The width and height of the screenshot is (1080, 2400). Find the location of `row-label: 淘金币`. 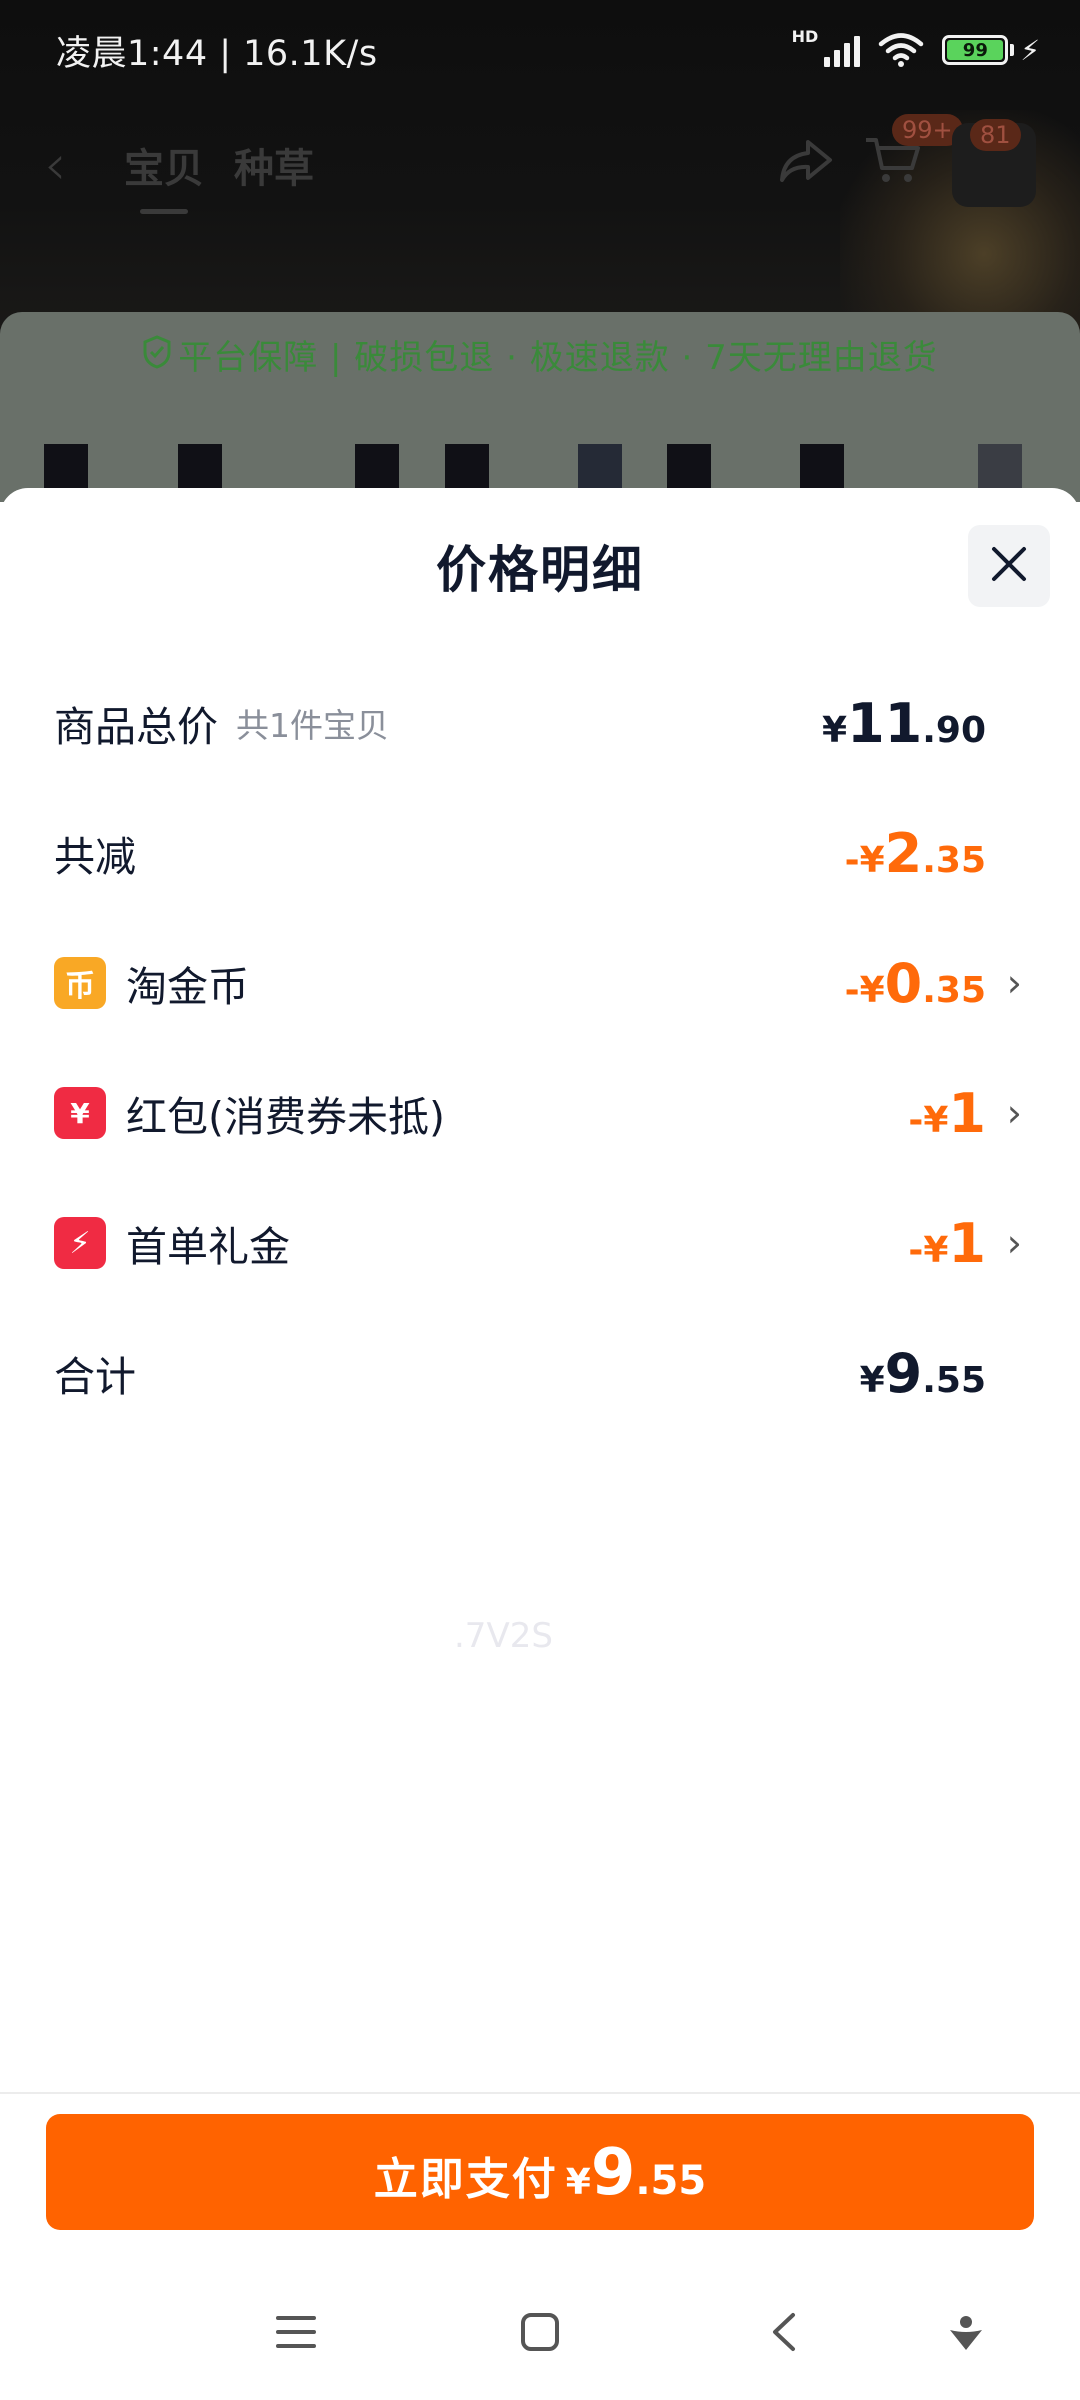

row-label: 淘金币 is located at coordinates (187, 987).